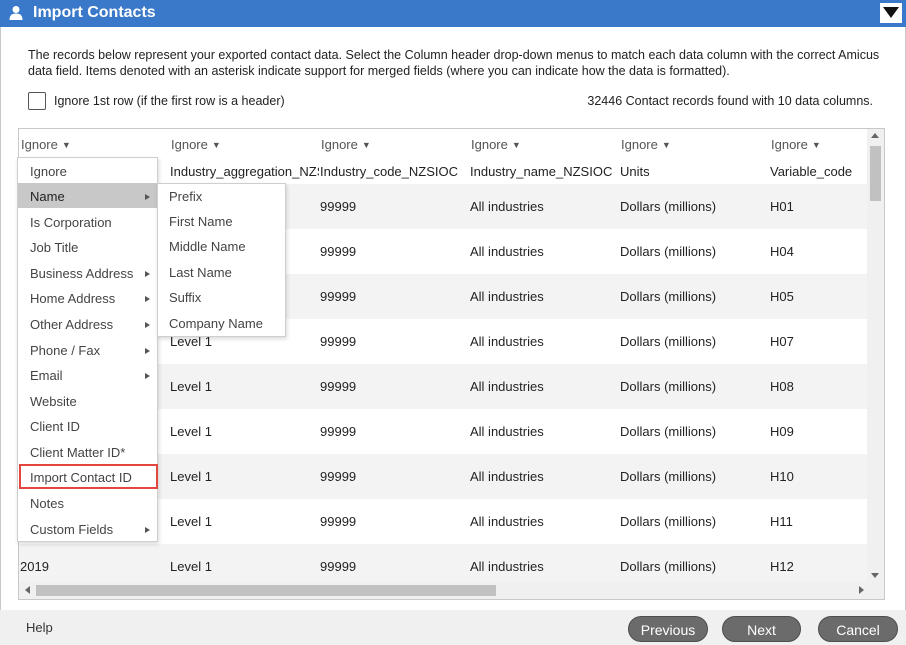 The image size is (906, 645). I want to click on menu-item-name: Name, so click(87, 195).